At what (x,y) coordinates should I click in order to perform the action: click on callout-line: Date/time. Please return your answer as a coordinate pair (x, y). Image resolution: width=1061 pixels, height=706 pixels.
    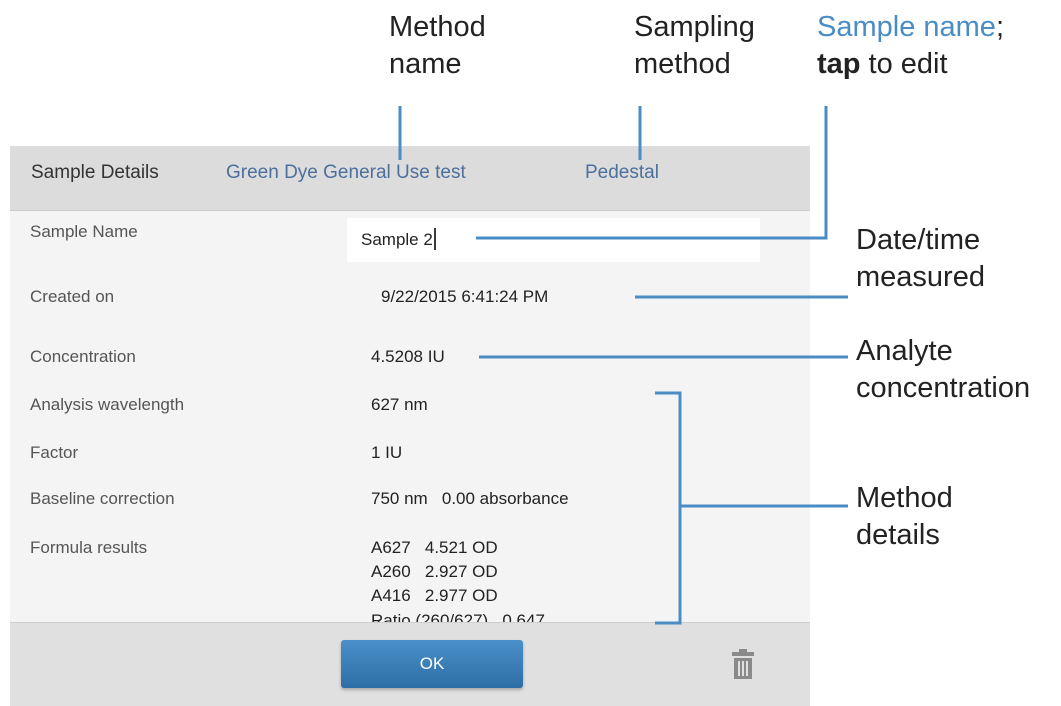
    Looking at the image, I should click on (918, 240).